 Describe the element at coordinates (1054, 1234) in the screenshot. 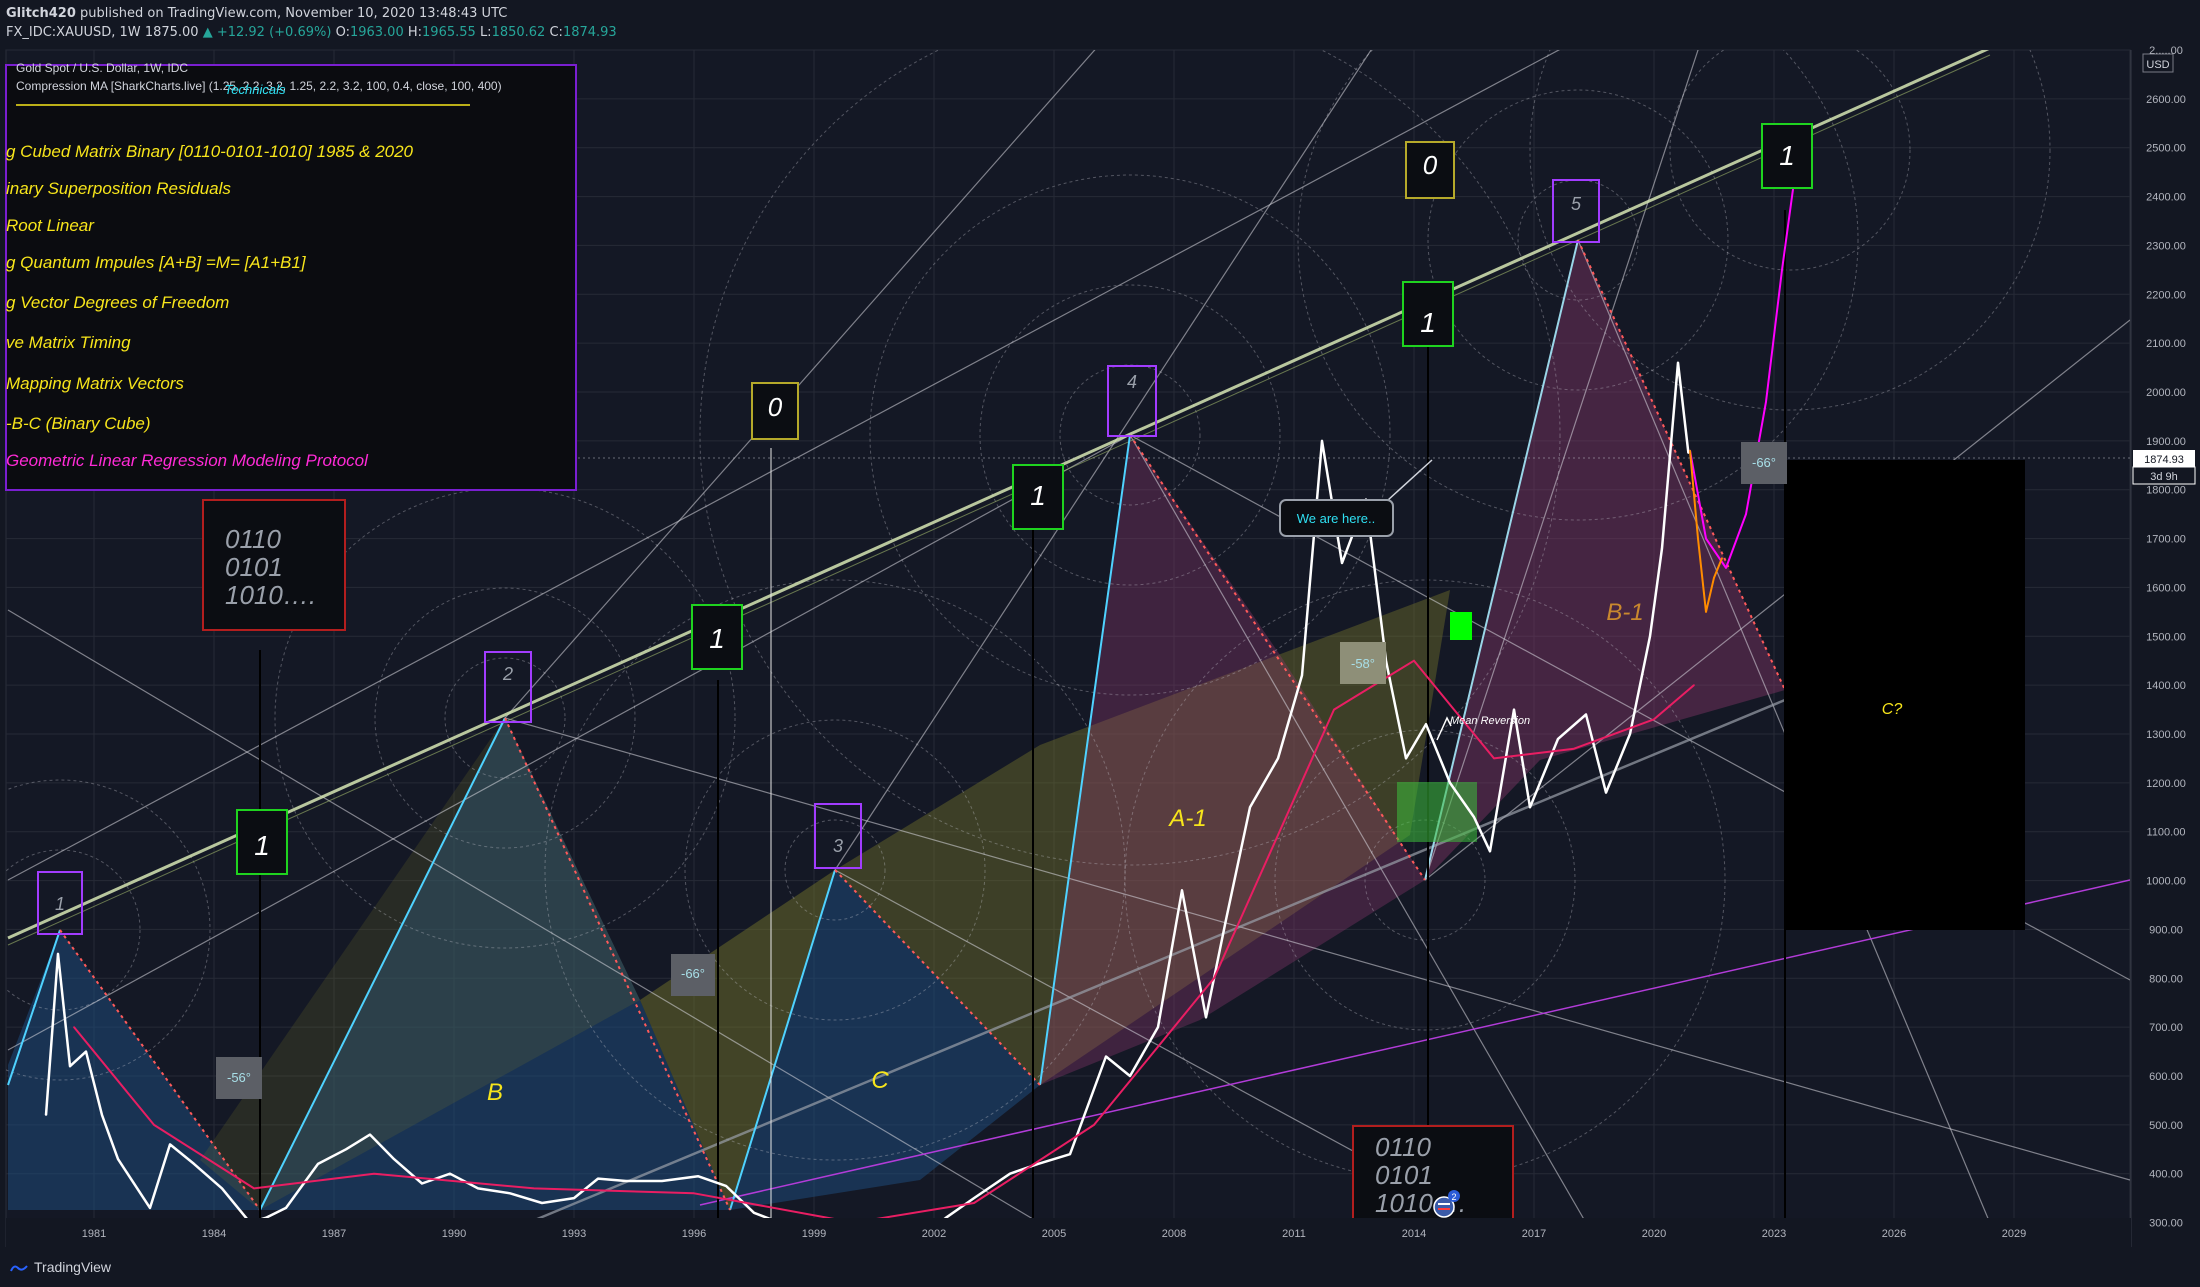

I see `time-tick-label: 2005` at that location.